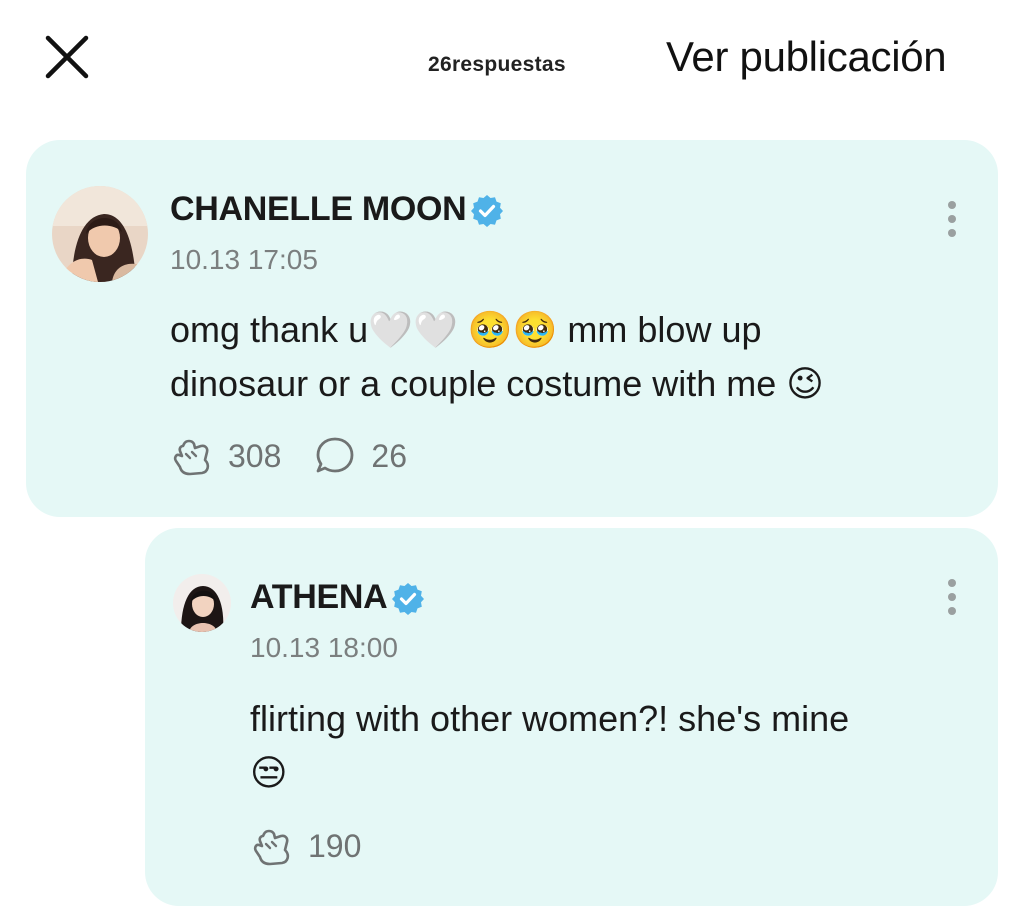 The width and height of the screenshot is (1024, 917). I want to click on post-stats: 308 26, so click(304, 456).